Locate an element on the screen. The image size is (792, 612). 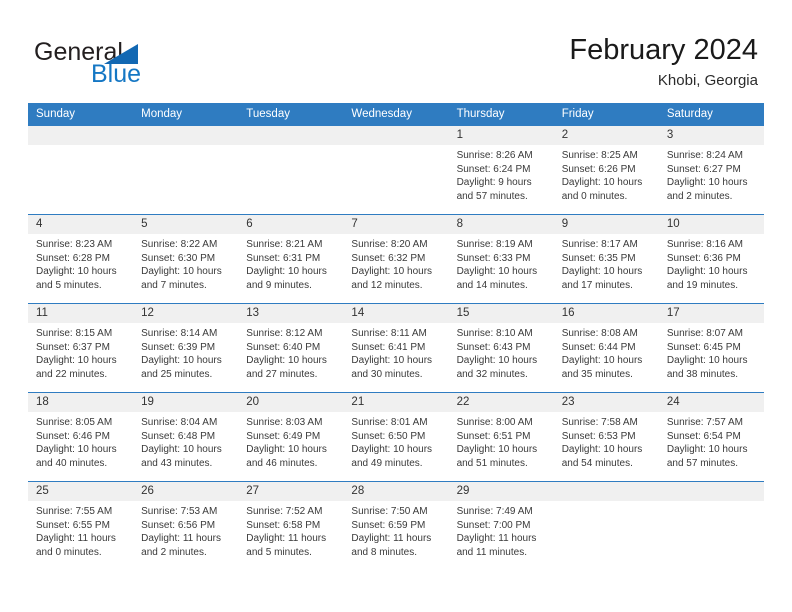
sunrise-text: Sunrise: 8:25 AM is located at coordinates (599, 155).